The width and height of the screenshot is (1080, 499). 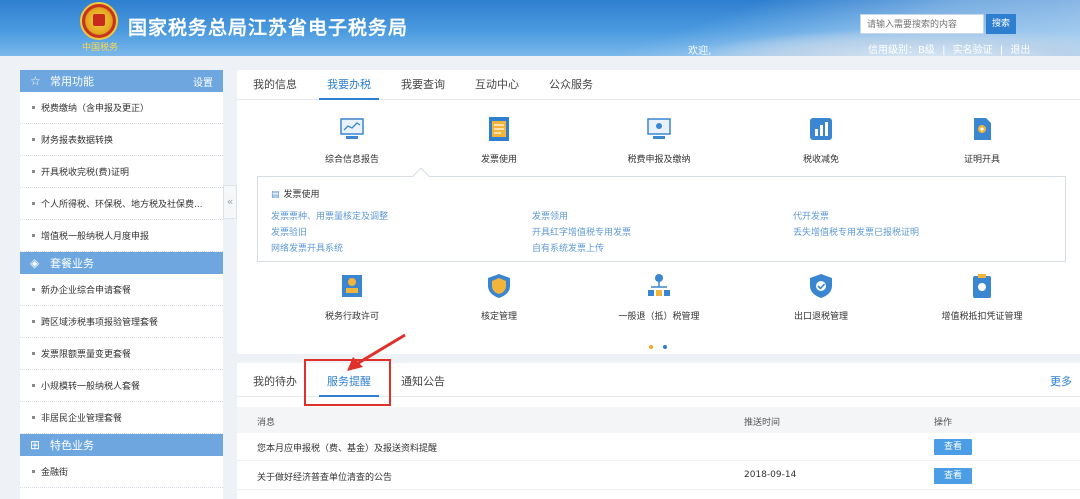 What do you see at coordinates (568, 247) in the screenshot?
I see `submenu-link: 自有系统发票上传` at bounding box center [568, 247].